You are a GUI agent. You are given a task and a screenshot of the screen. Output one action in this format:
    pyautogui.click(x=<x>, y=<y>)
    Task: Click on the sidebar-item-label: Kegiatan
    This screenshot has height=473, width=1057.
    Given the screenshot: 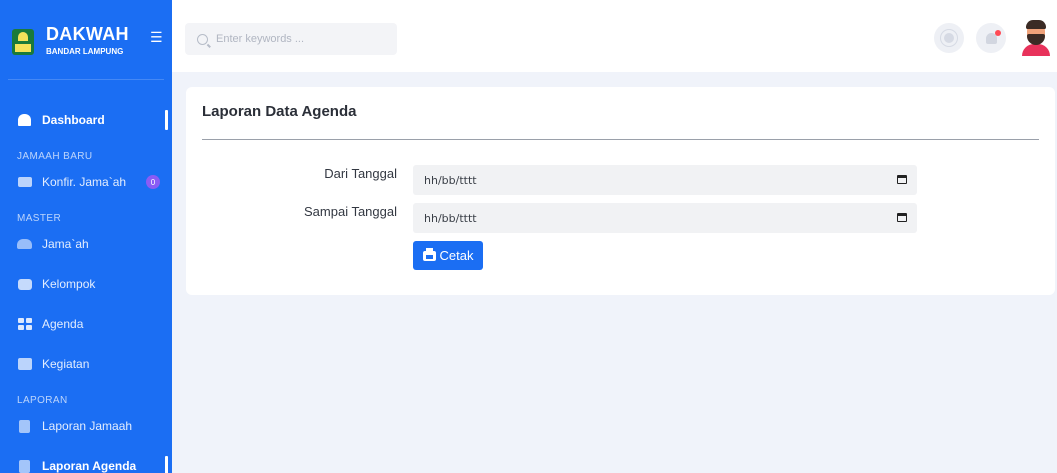 What is the action you would take?
    pyautogui.click(x=66, y=364)
    